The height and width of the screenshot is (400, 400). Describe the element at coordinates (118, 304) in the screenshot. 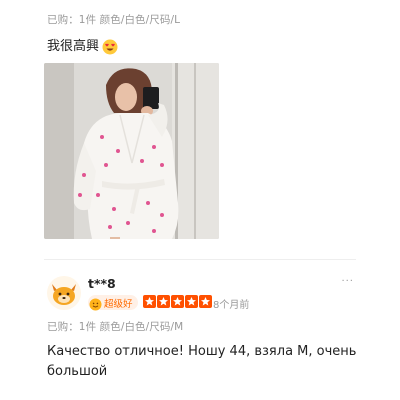

I see `badge-label: 超级好` at that location.